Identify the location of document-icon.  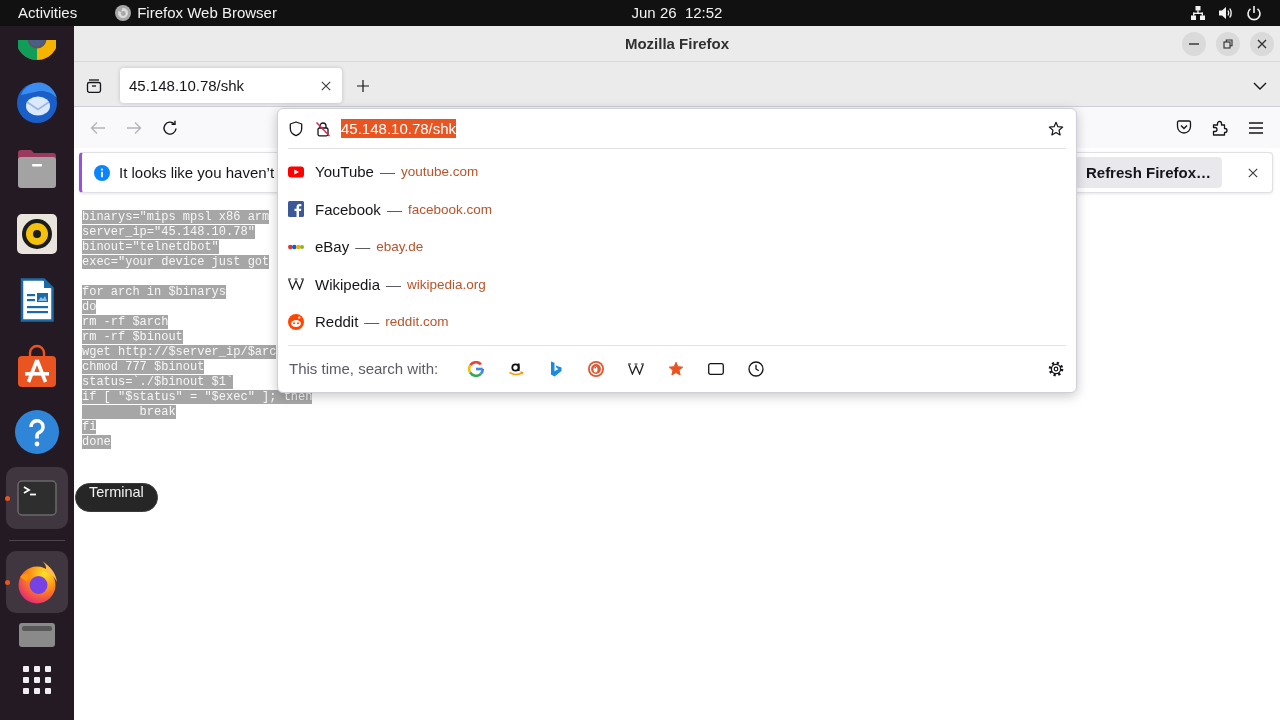
(37, 300).